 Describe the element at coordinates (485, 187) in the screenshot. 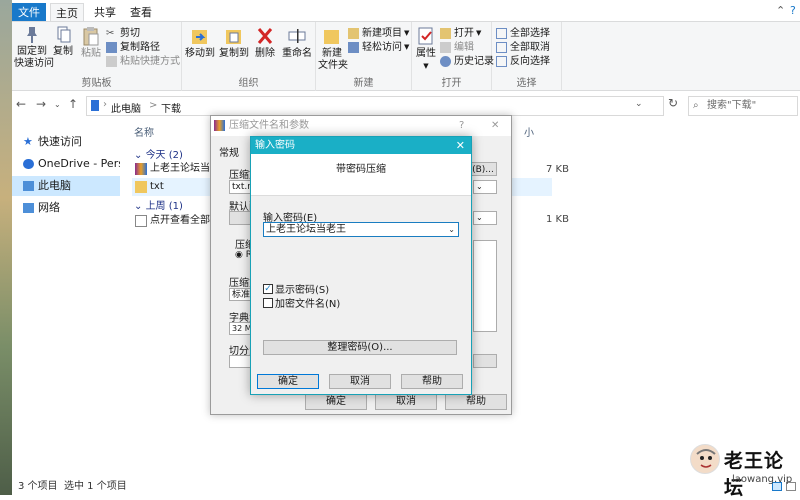

I see `archive-name-dropdown: ⌄` at that location.